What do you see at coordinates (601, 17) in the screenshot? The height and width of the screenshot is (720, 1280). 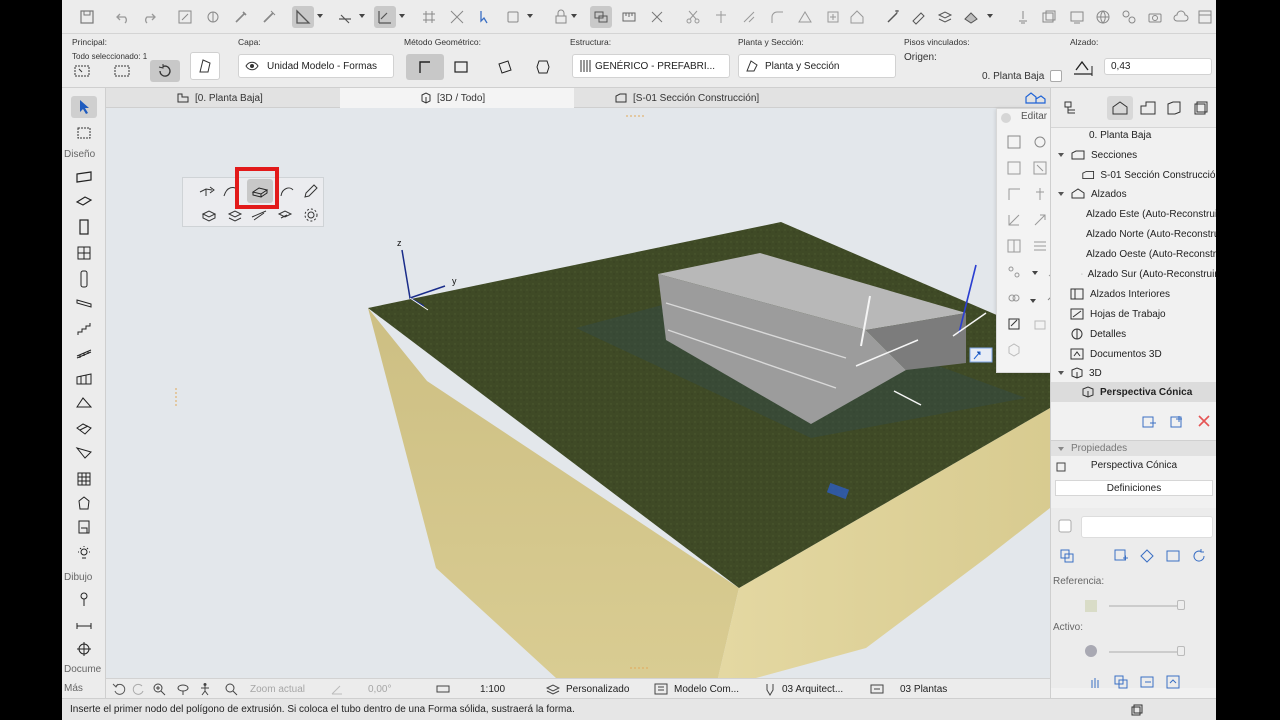 I see `suspend-groups-icon` at bounding box center [601, 17].